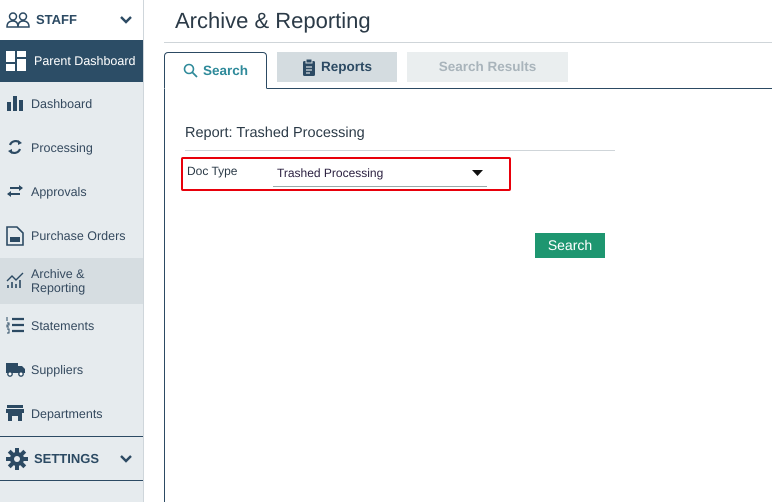 Image resolution: width=772 pixels, height=502 pixels. What do you see at coordinates (190, 70) in the screenshot?
I see `search-icon` at bounding box center [190, 70].